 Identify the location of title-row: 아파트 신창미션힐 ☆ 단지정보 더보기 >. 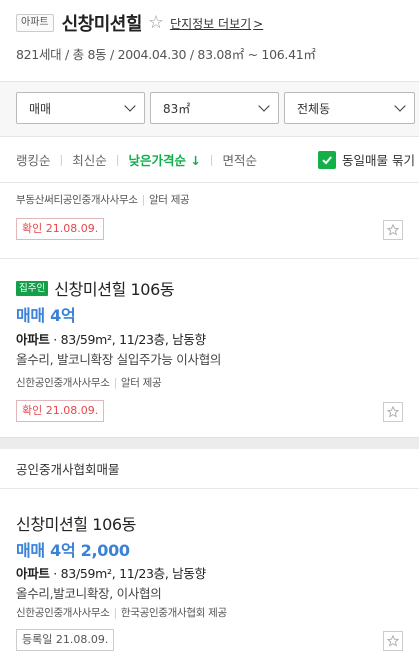
(209, 23).